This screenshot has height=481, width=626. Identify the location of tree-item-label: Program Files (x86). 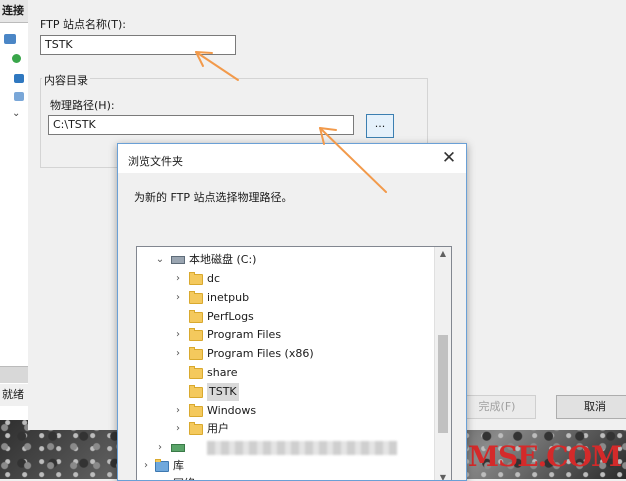
(260, 354).